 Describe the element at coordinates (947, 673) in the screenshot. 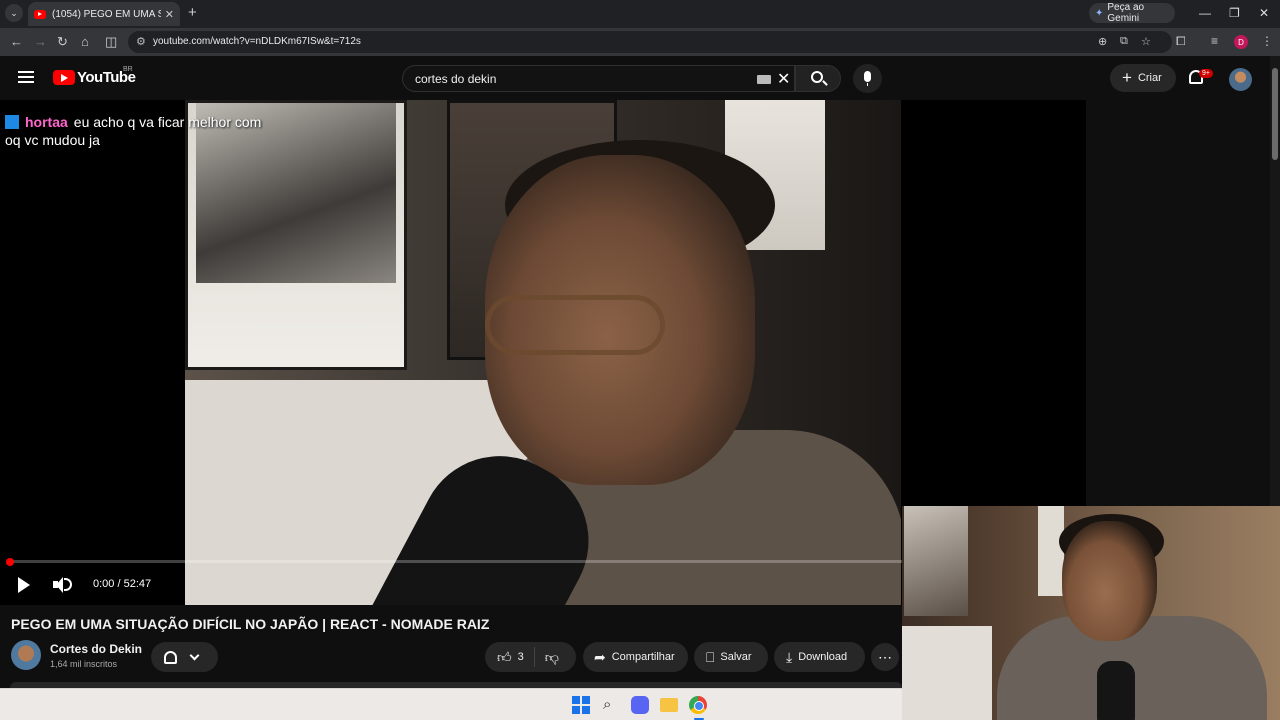

I see `cam-wall-mural` at that location.